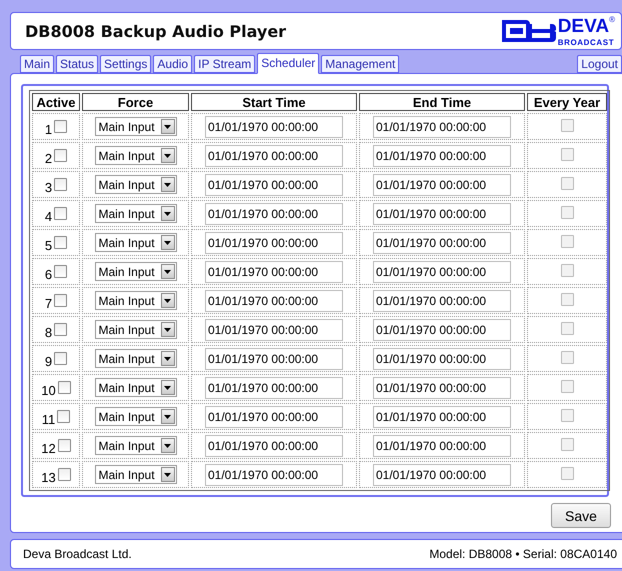 This screenshot has height=571, width=622. Describe the element at coordinates (48, 332) in the screenshot. I see `row-number: 8` at that location.